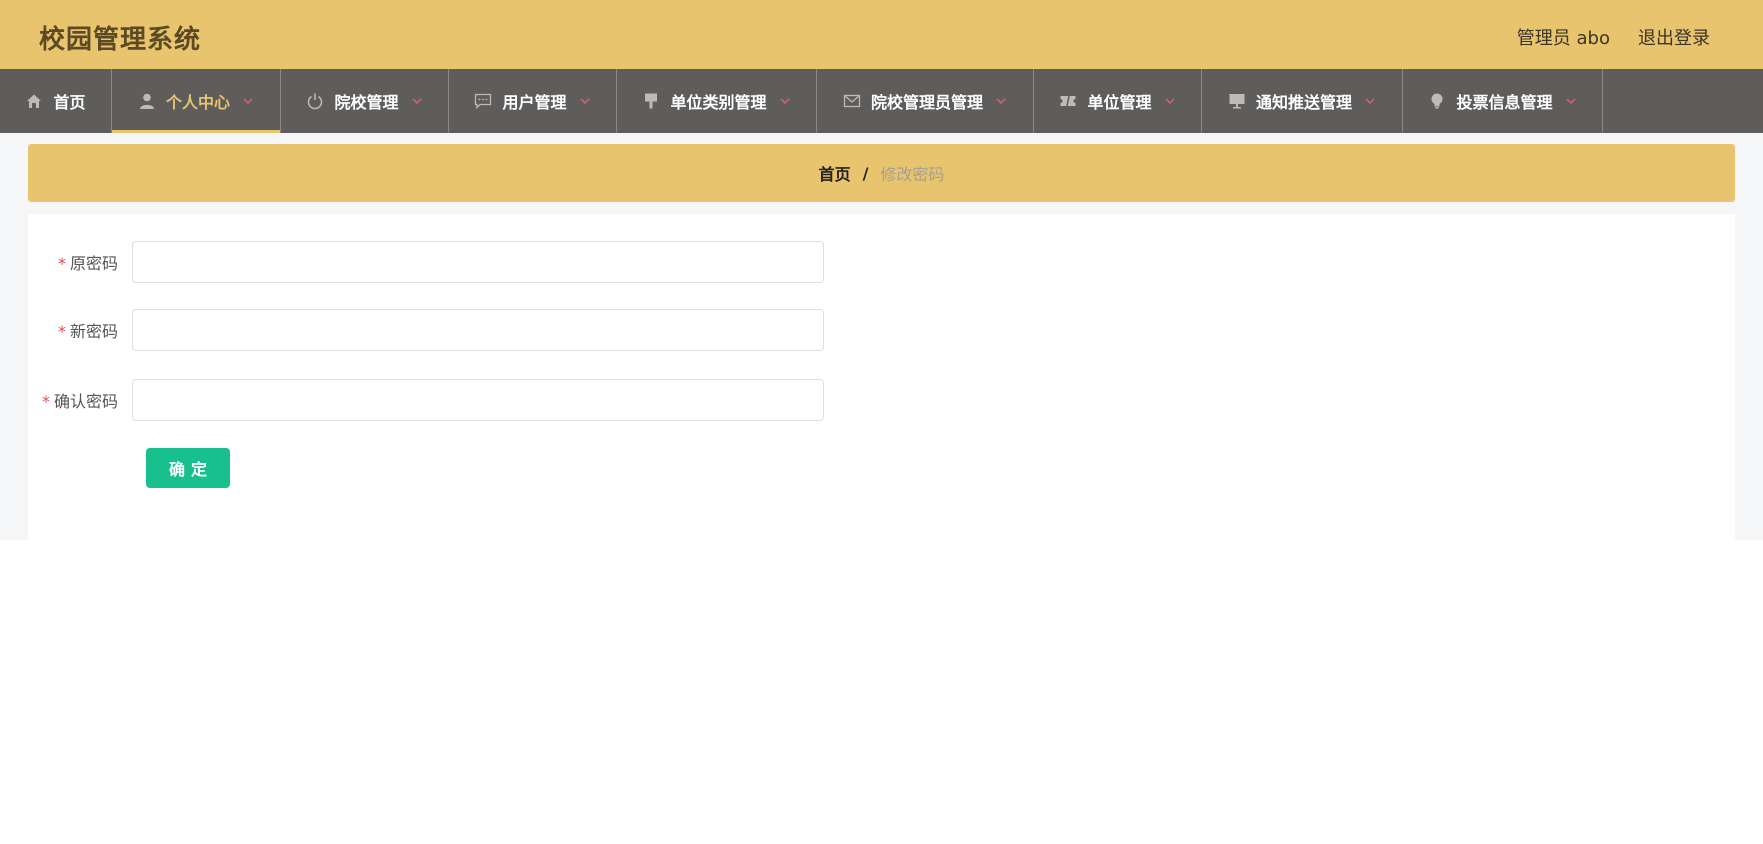 This screenshot has width=1763, height=844. Describe the element at coordinates (881, 34) in the screenshot. I see `top-header: 校园管理系统 管理员 abo 退出登录` at that location.